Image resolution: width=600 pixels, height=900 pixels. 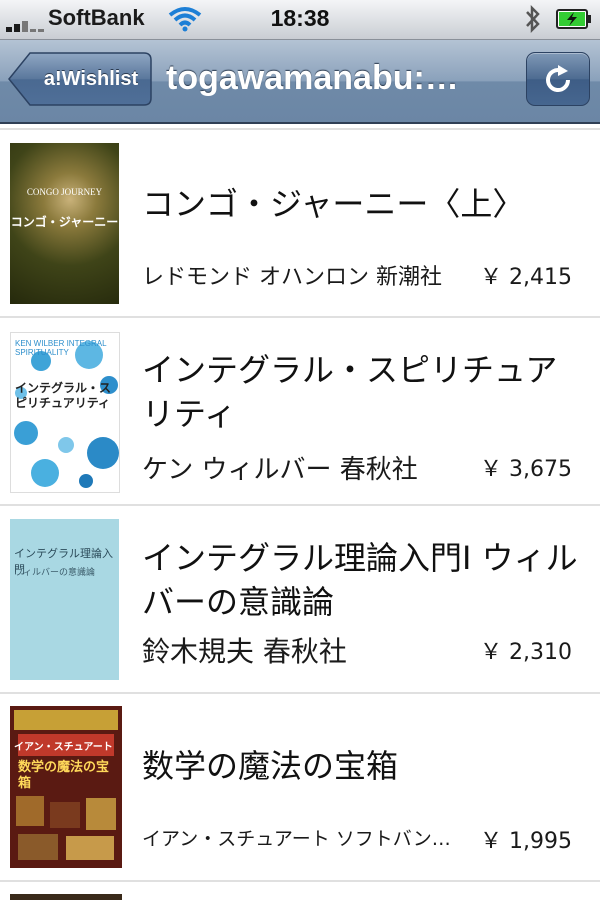 I want to click on refresh-button, so click(x=558, y=79).